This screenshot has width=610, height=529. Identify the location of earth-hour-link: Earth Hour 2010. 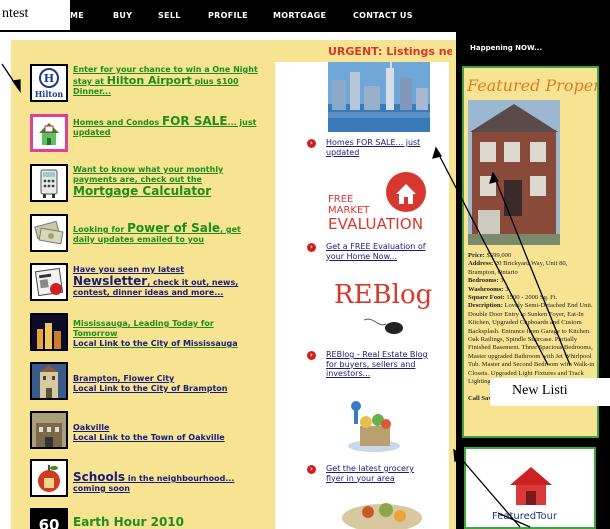
(167, 522).